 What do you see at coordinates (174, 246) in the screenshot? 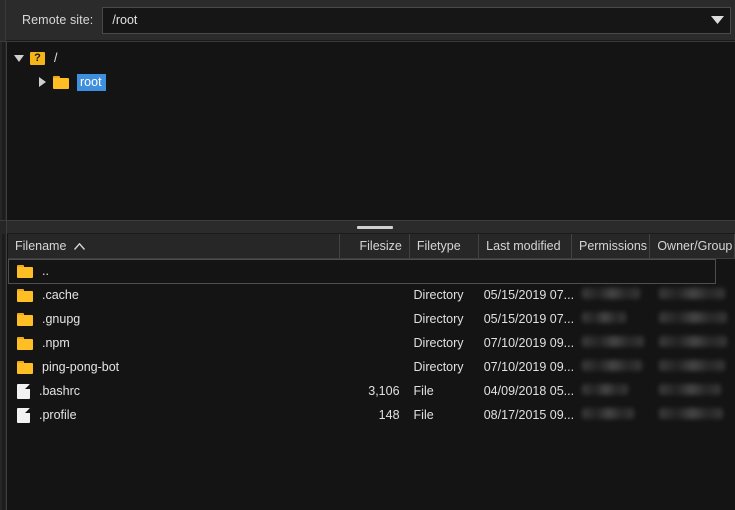
I see `column-header-filename: Filename` at bounding box center [174, 246].